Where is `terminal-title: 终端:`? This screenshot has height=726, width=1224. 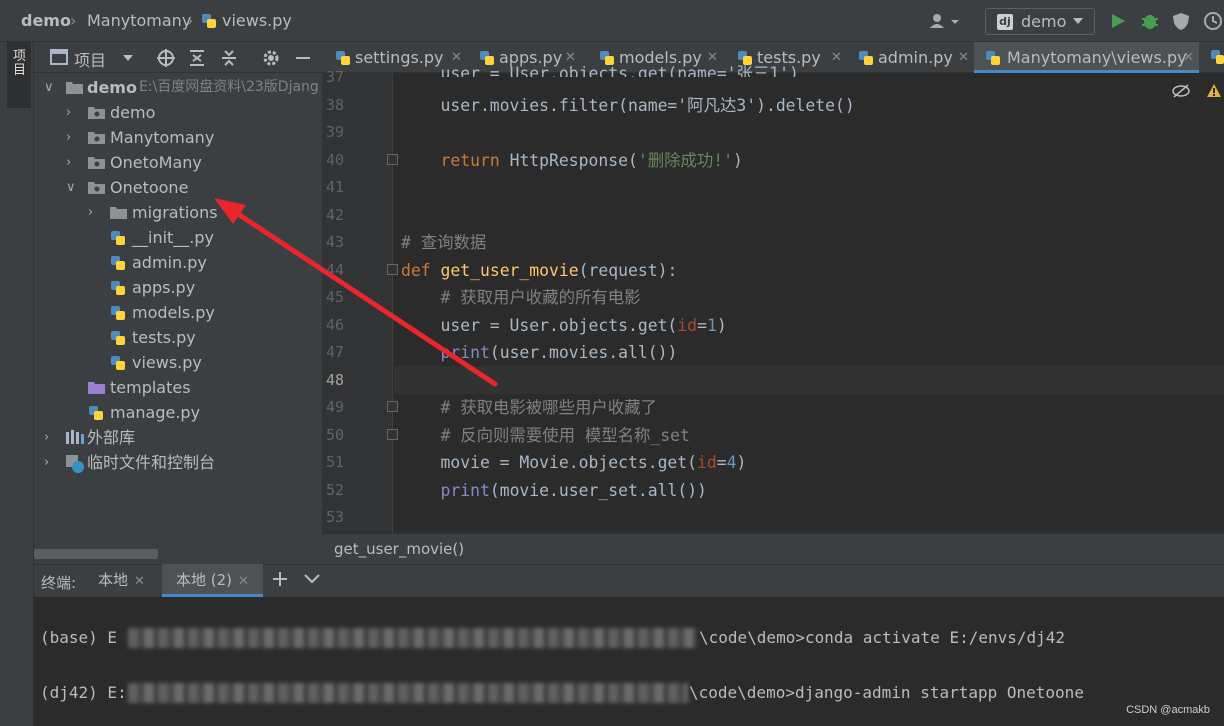
terminal-title: 终端: is located at coordinates (59, 583).